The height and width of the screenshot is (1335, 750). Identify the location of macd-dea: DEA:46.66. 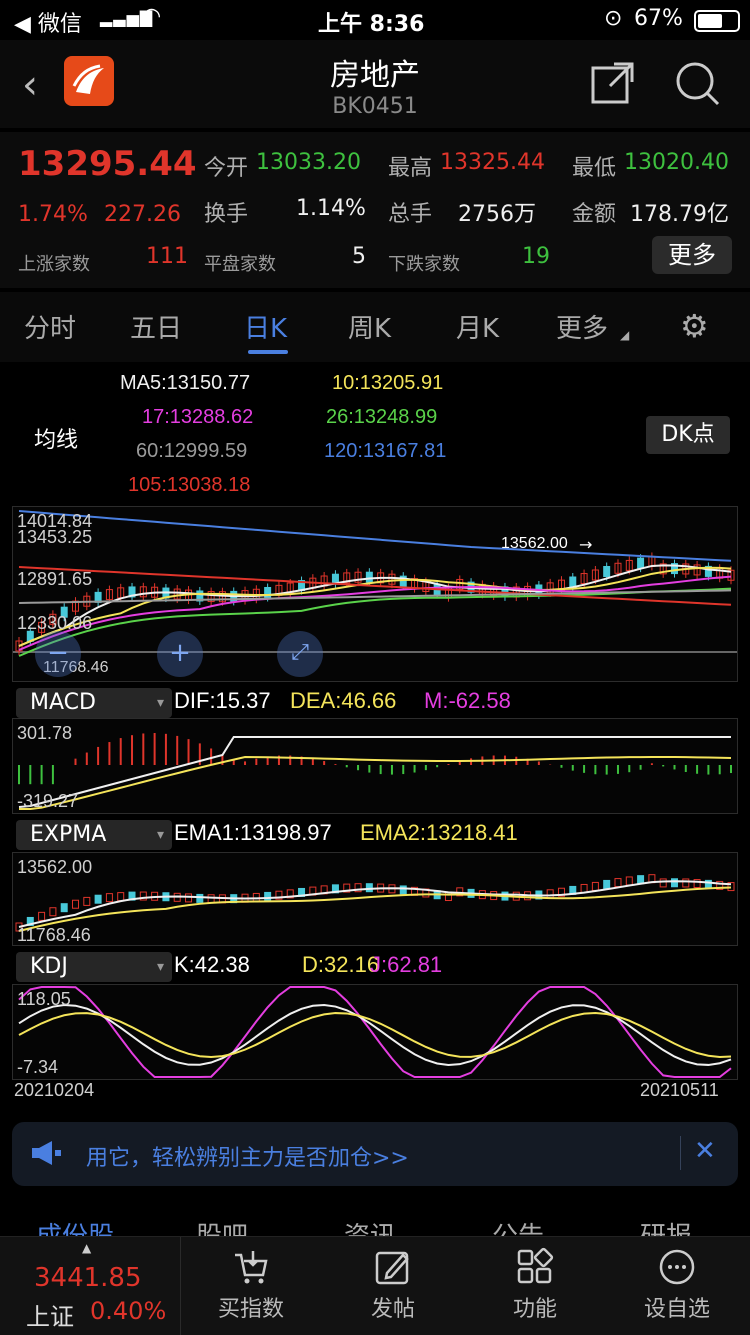
(343, 700).